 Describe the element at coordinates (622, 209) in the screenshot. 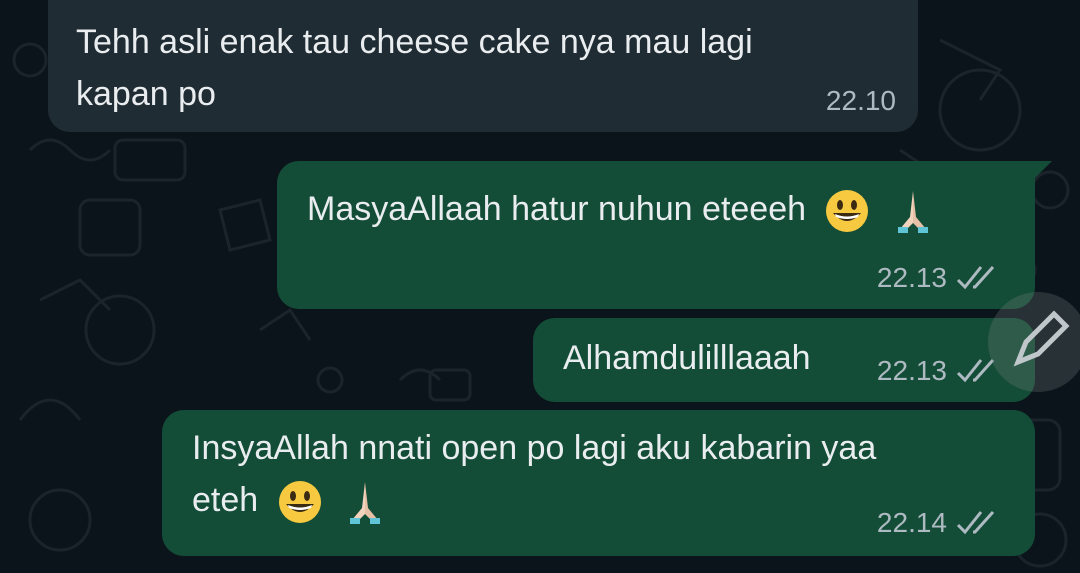

I see `message-text: MasyaAllaah hatur nuhun eteeeh` at that location.